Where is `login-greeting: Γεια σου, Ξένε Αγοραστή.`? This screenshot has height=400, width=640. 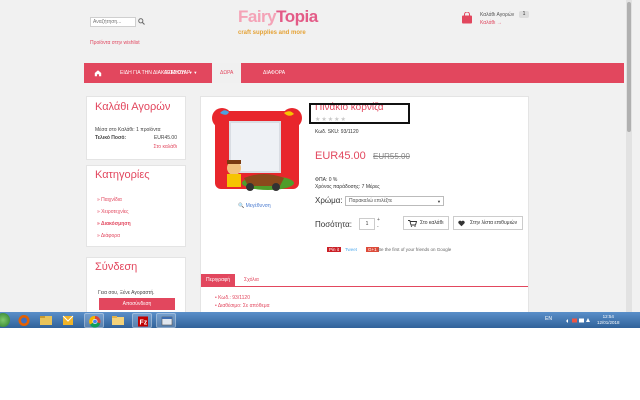 login-greeting: Γεια σου, Ξένε Αγοραστή. is located at coordinates (126, 293).